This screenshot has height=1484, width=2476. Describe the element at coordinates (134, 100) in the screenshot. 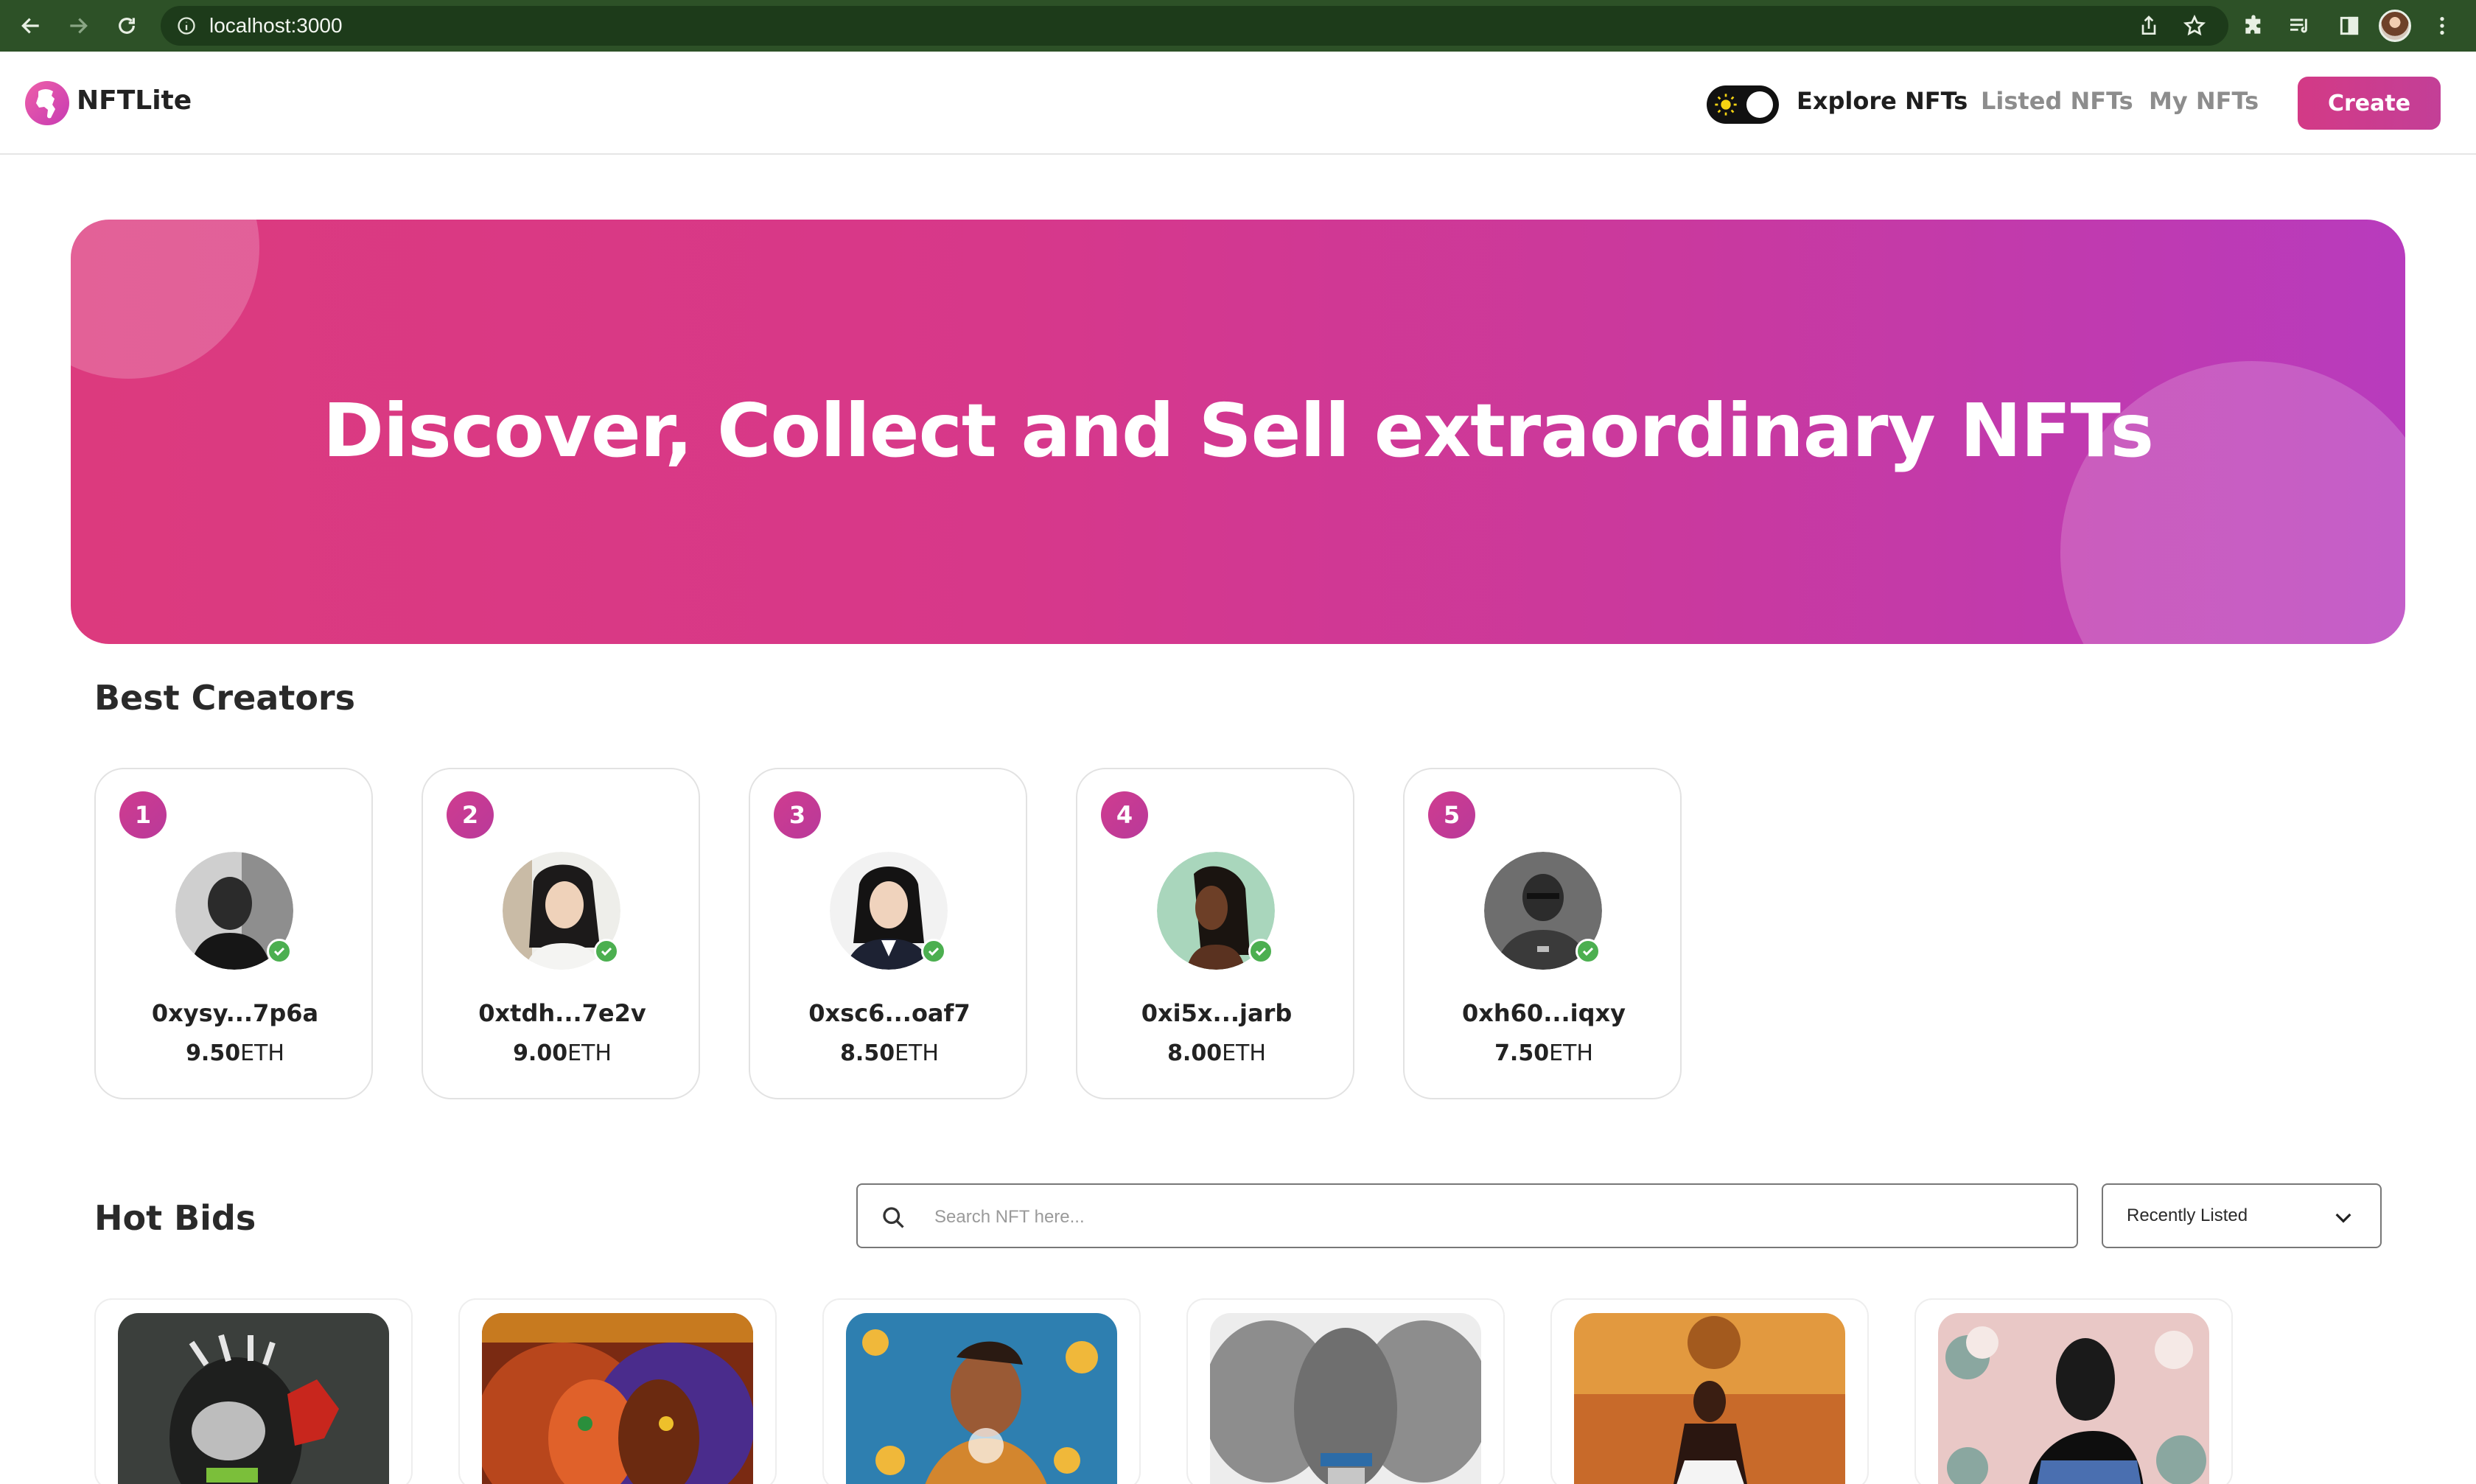

I see `brand-name: NFTLite` at that location.